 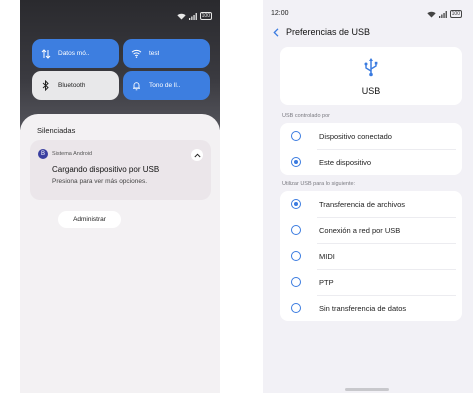 I want to click on notification-title: Cargando dispositivo por USB, so click(x=106, y=169).